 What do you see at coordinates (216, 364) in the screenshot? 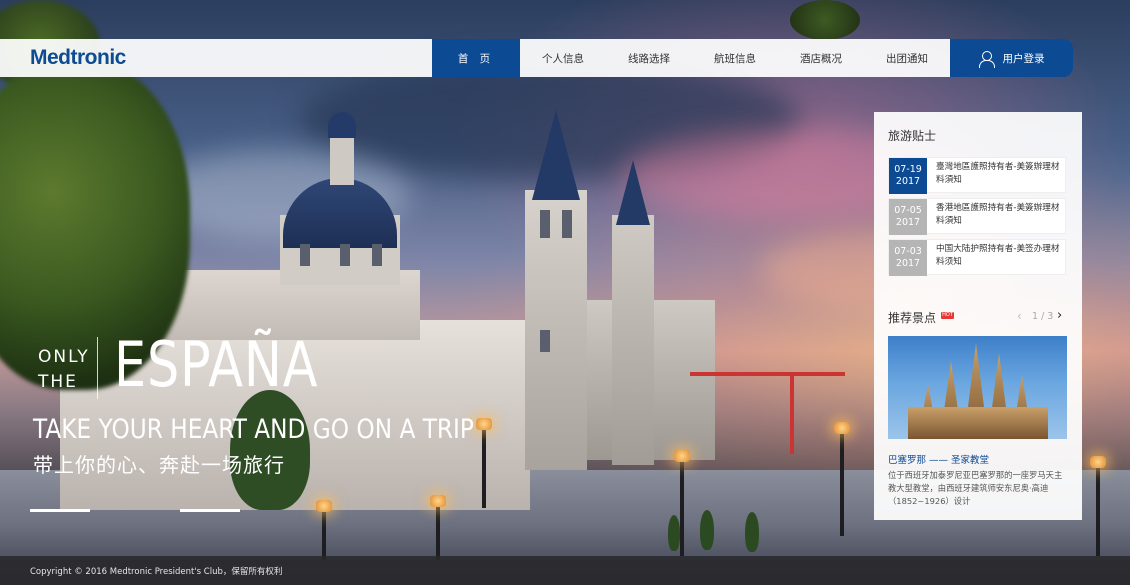
I see `hero-title: ESPAÑA` at bounding box center [216, 364].